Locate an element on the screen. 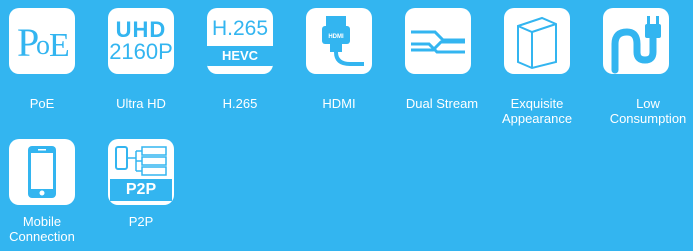 This screenshot has height=251, width=693. p2p-network-icon: P2P is located at coordinates (141, 172).